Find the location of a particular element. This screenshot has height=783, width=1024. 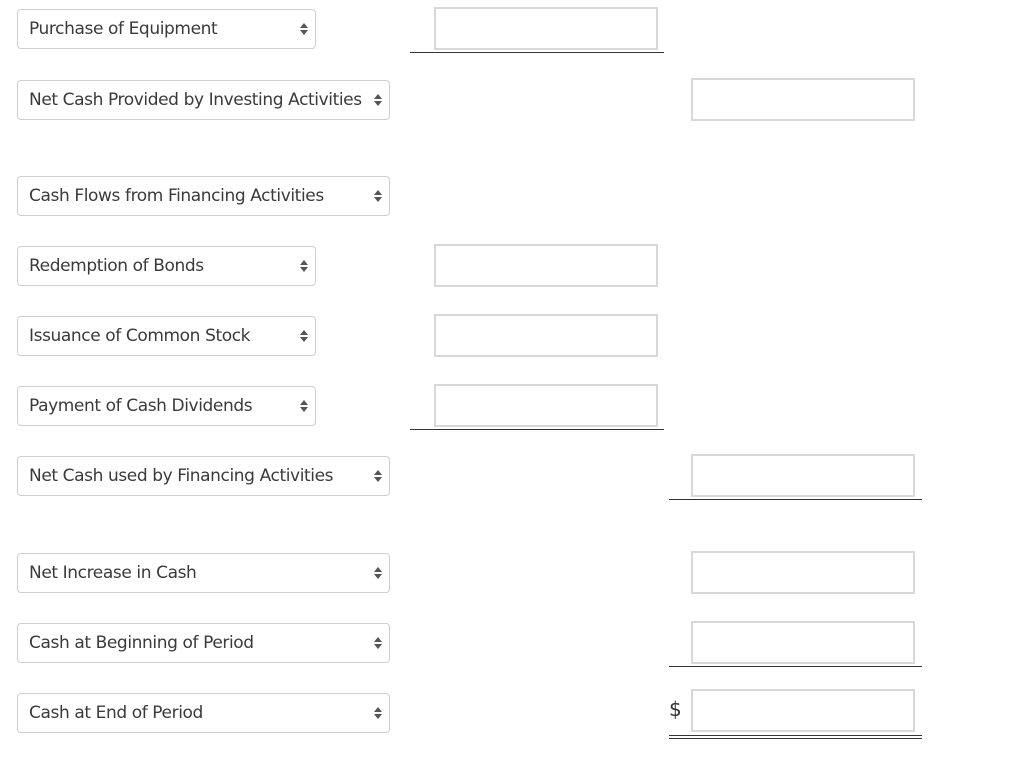

select-label: Payment of Cash Dividends is located at coordinates (141, 406).